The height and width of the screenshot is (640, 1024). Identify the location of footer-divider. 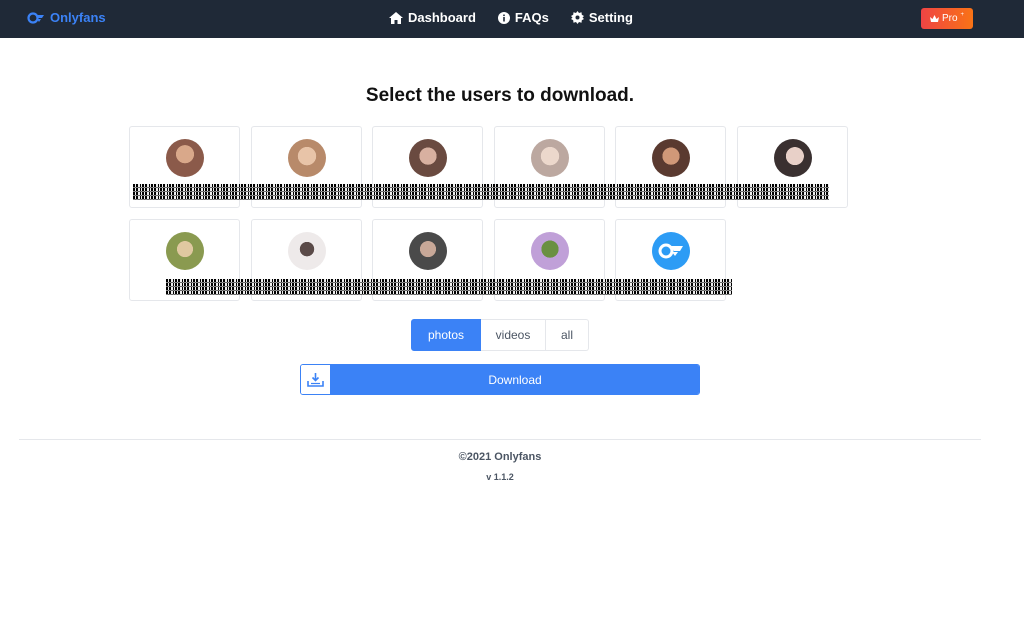
(500, 439).